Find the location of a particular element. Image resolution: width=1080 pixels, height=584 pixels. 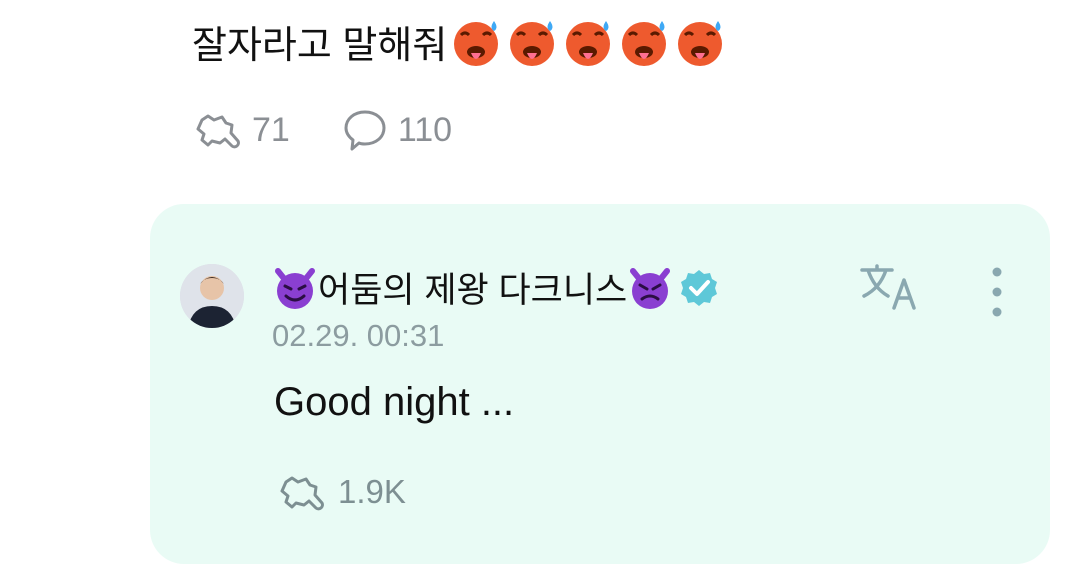

author-name: 어둠의 제왕 다크니스 is located at coordinates (472, 287).